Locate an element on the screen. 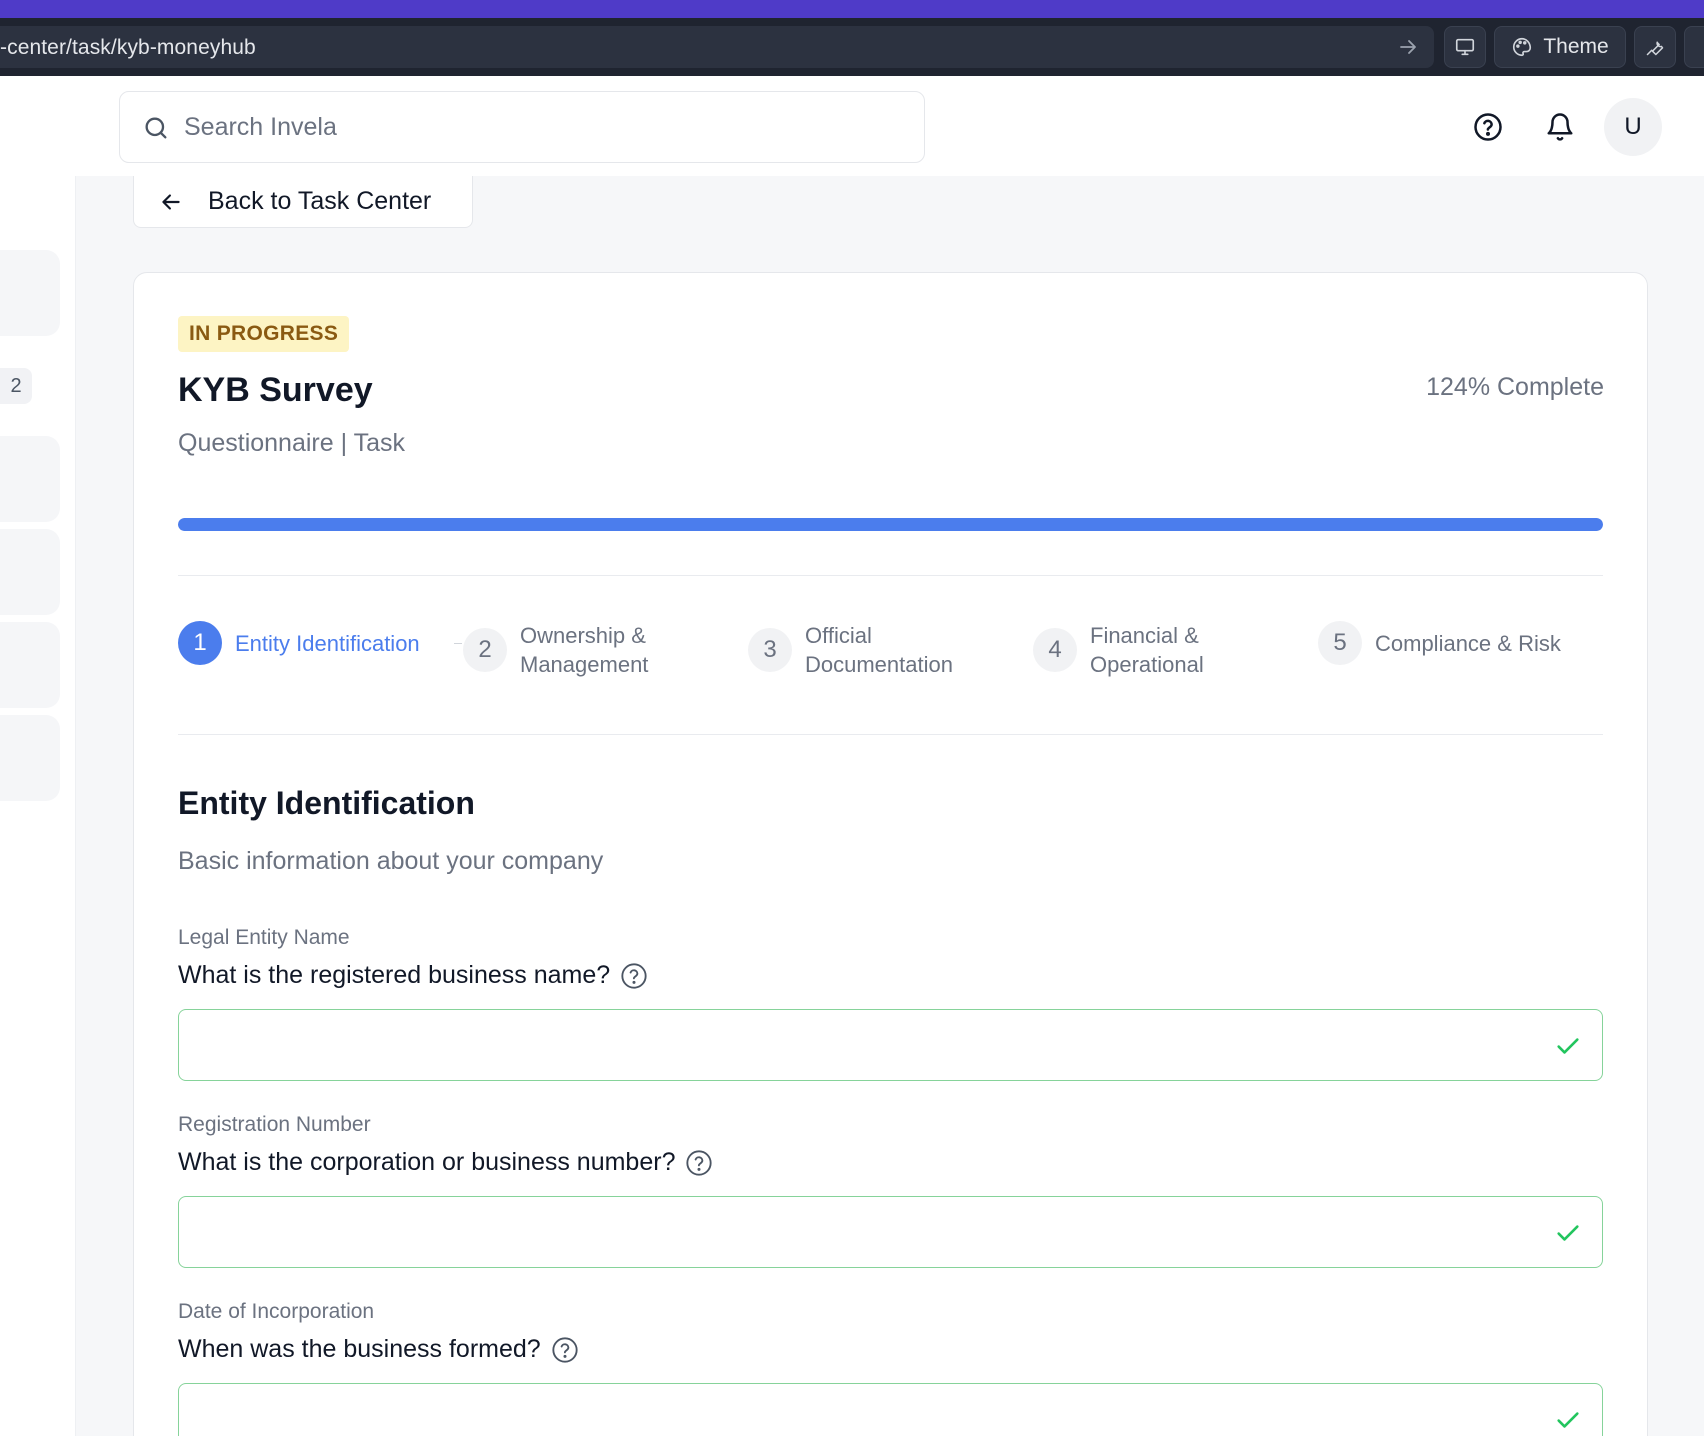 The width and height of the screenshot is (1704, 1436). notifications-button is located at coordinates (1560, 127).